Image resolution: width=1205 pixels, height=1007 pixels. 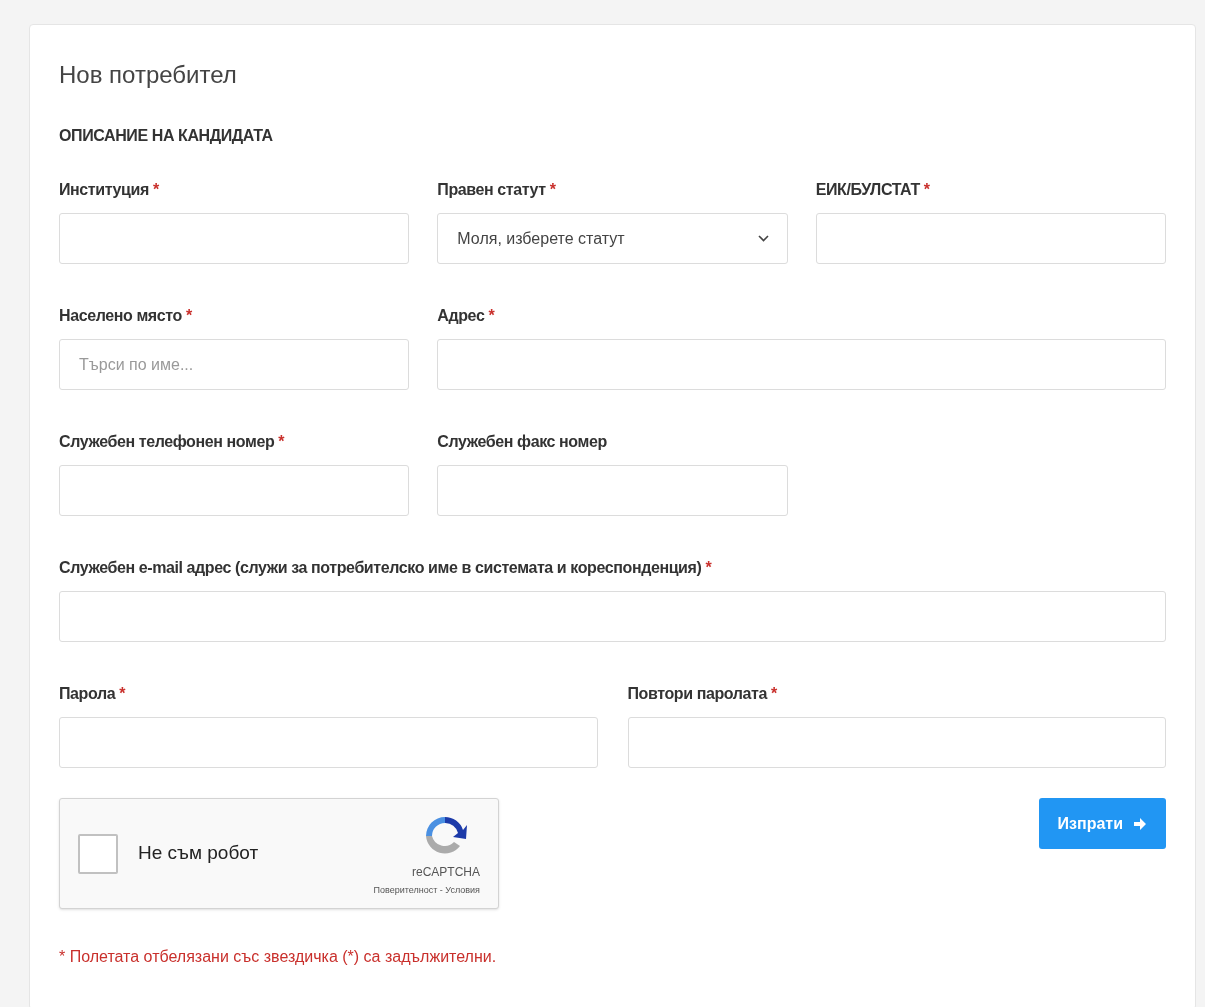 I want to click on field-label: Правен статут *, so click(x=497, y=190).